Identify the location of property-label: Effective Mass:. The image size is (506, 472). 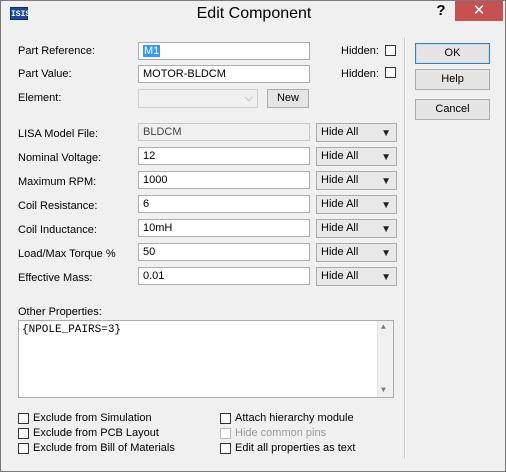
(55, 278).